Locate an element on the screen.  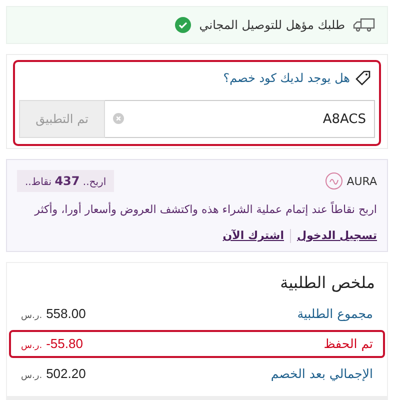
row-label: تم الحفظ is located at coordinates (348, 343).